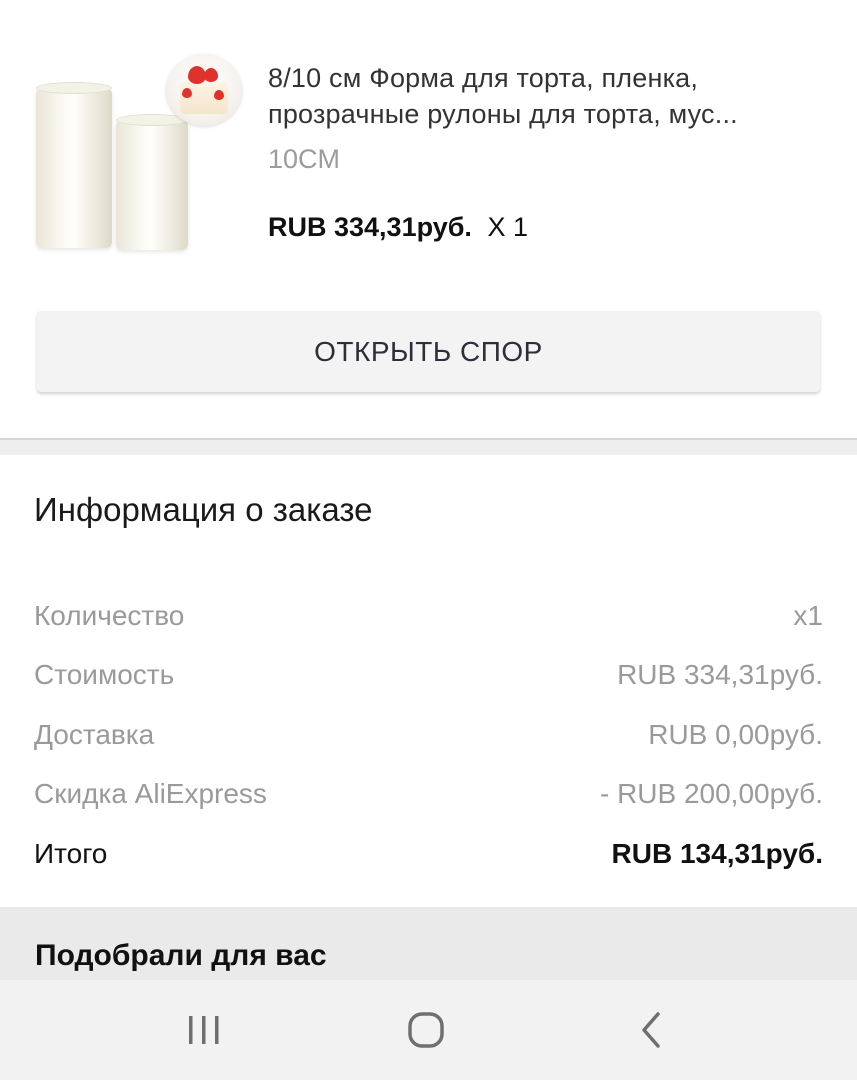 Image resolution: width=857 pixels, height=1080 pixels. What do you see at coordinates (735, 734) in the screenshot?
I see `order-row-value: RUB 0,00руб.` at bounding box center [735, 734].